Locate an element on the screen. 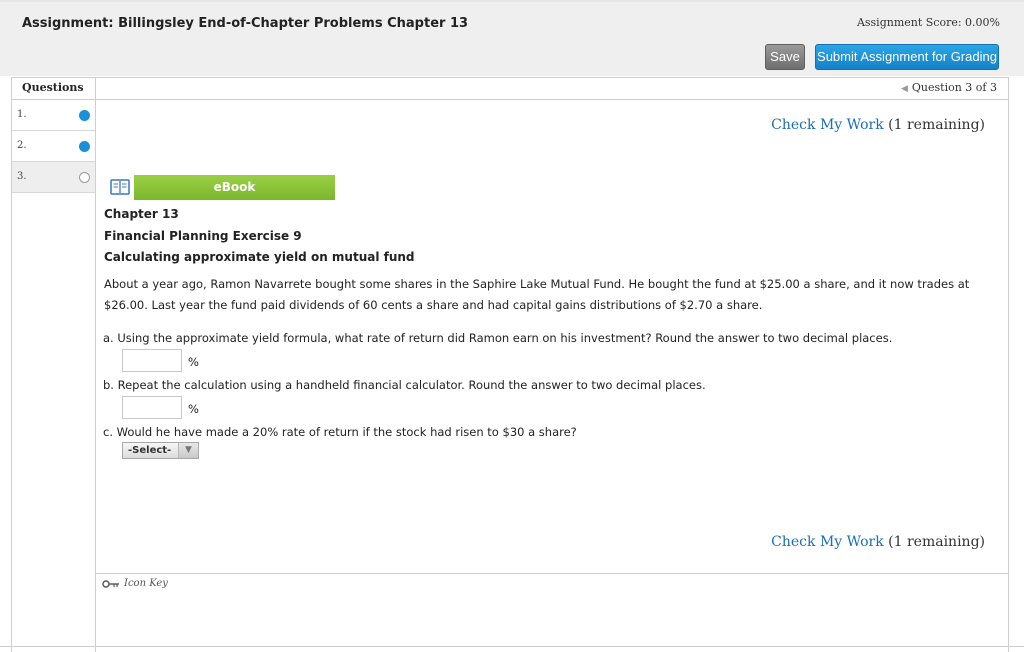 This screenshot has height=652, width=1024. select-value: -Select- is located at coordinates (150, 450).